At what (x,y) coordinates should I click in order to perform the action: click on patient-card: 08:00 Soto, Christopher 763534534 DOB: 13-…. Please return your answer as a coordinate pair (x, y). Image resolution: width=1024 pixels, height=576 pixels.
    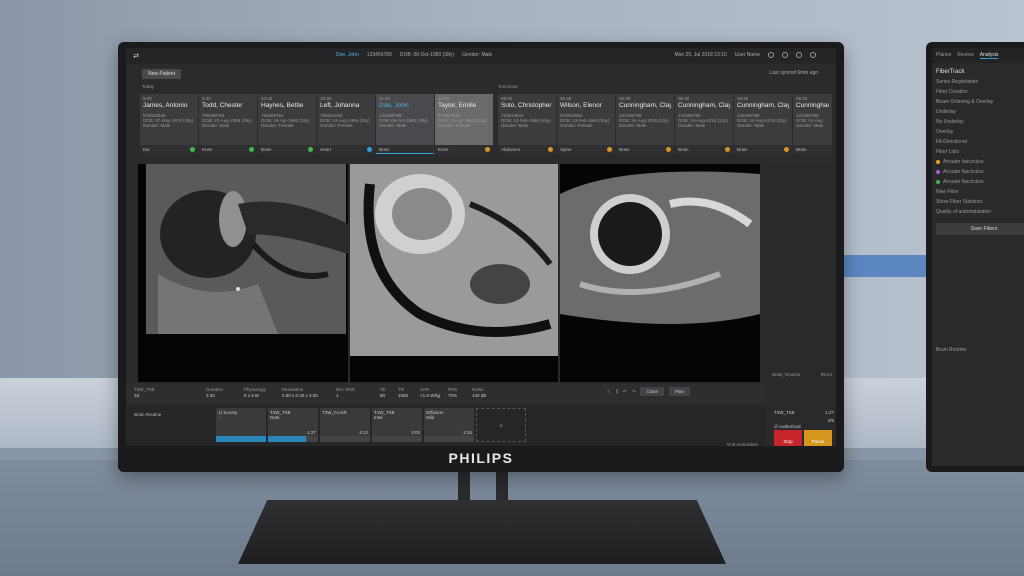
    Looking at the image, I should click on (527, 124).